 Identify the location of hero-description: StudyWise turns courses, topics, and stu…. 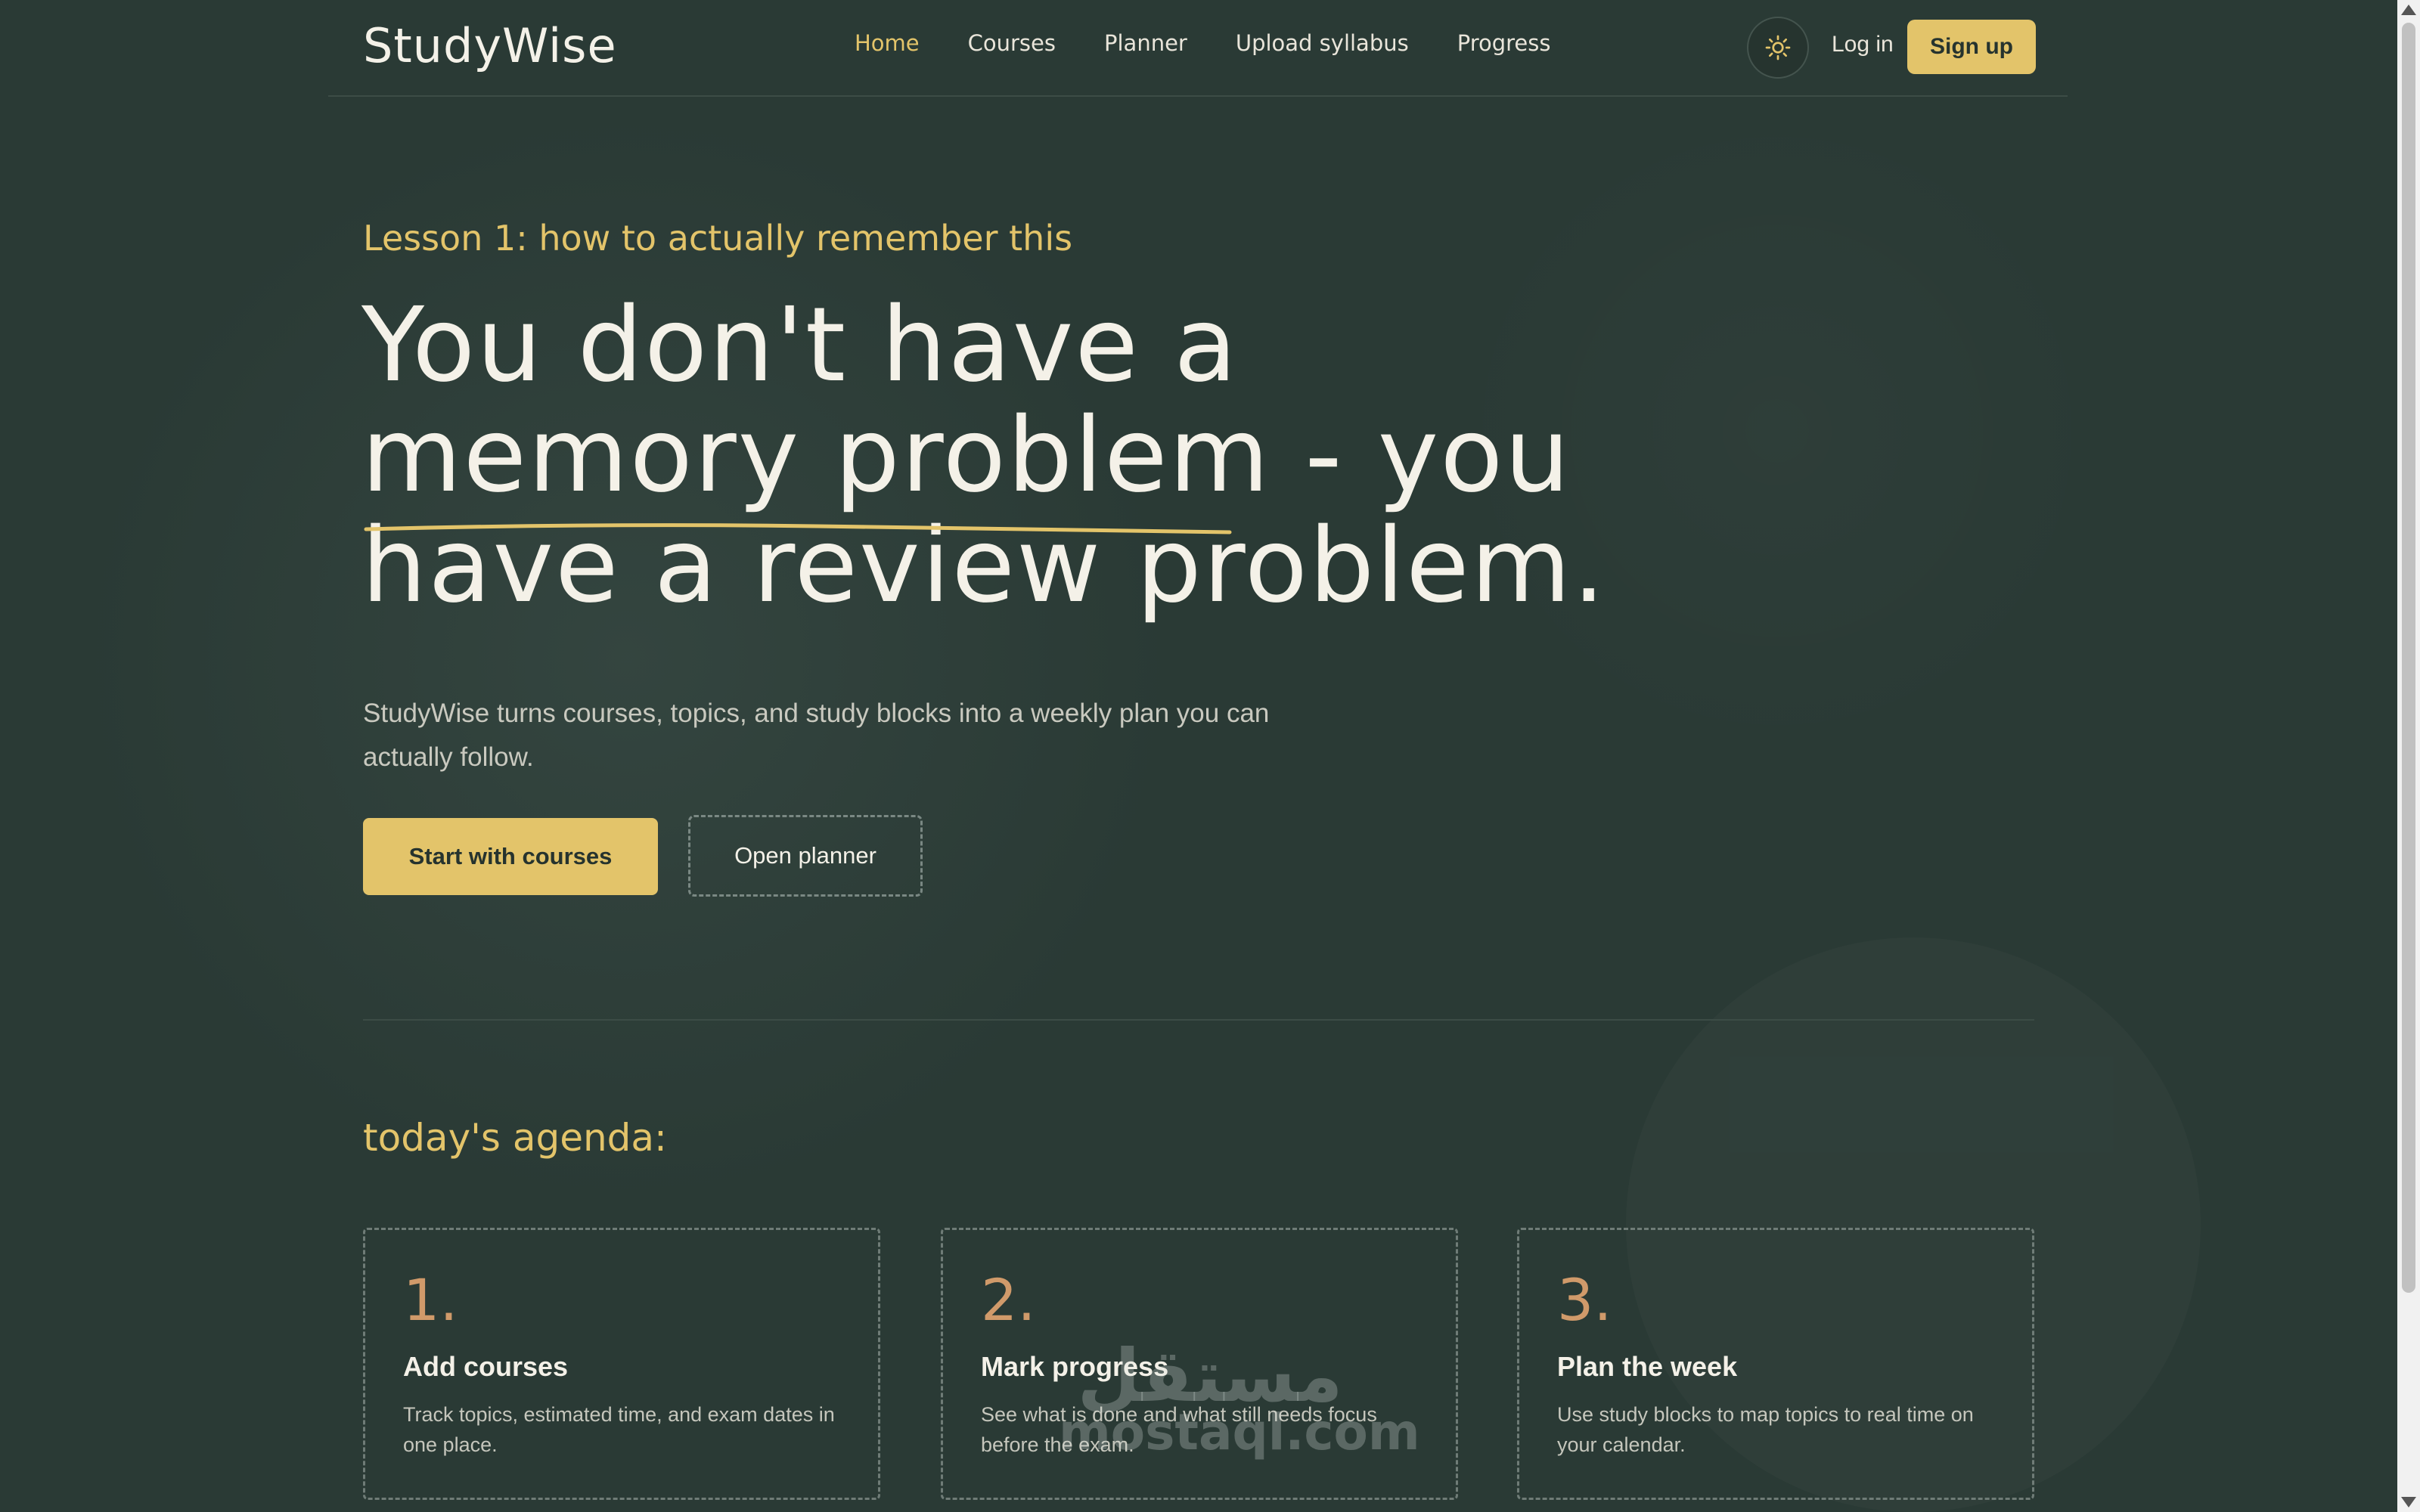
(816, 735).